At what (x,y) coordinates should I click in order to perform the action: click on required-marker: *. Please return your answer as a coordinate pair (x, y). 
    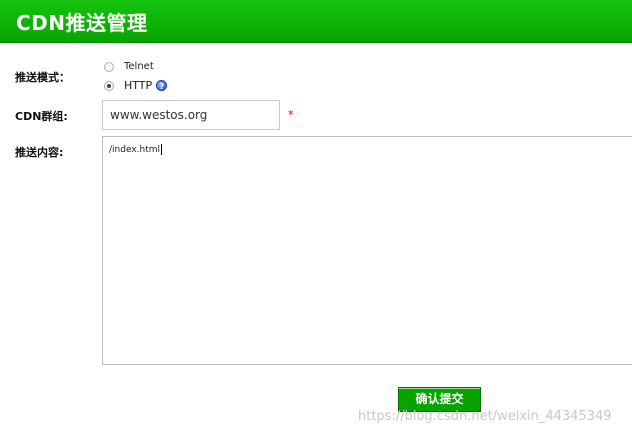
    Looking at the image, I should click on (291, 114).